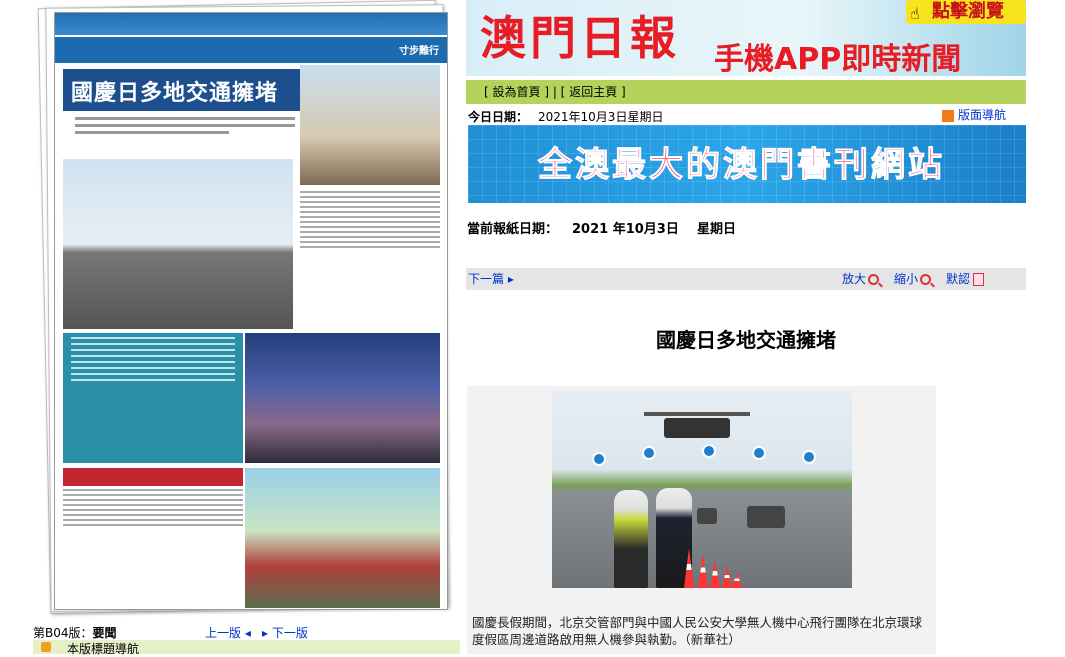  I want to click on layout-nav-label: 版面導航, so click(982, 115).